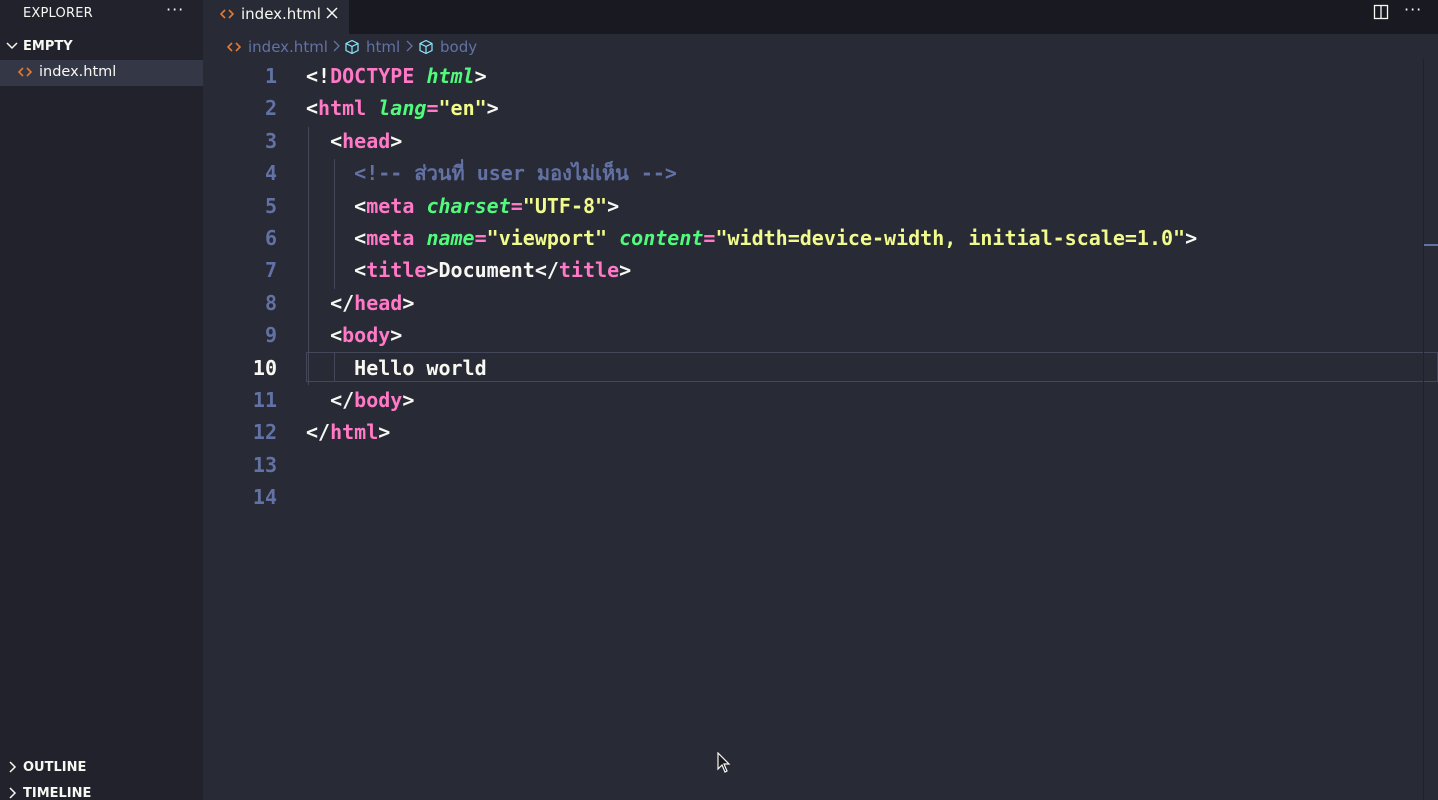  What do you see at coordinates (270, 238) in the screenshot?
I see `line-number: 6` at bounding box center [270, 238].